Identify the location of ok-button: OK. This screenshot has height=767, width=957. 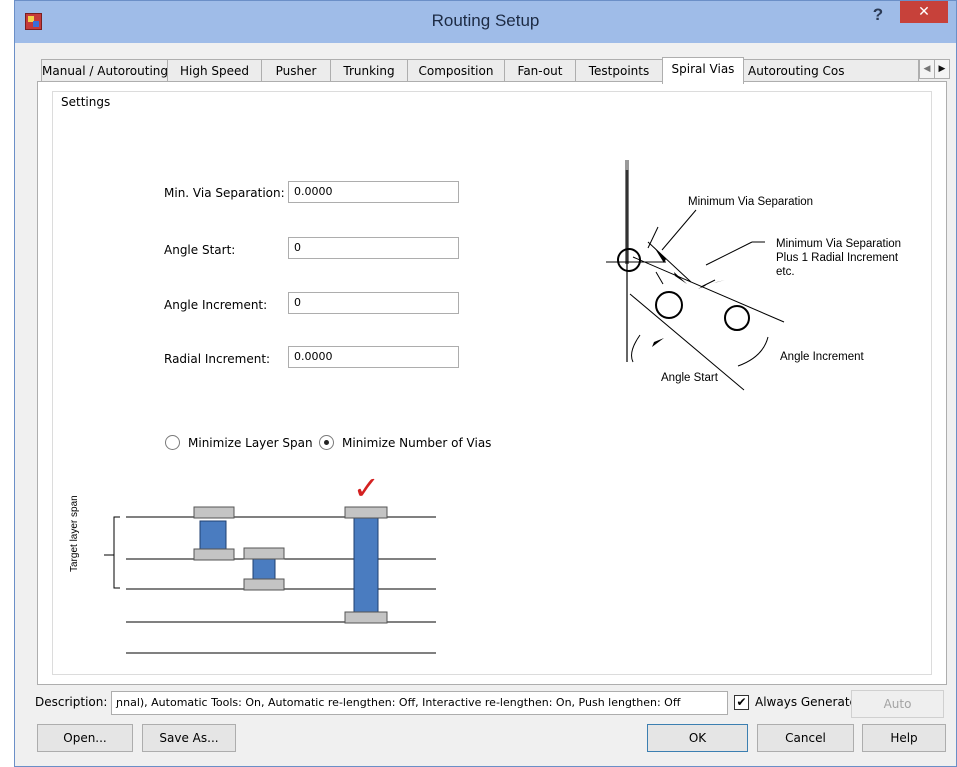
(697, 738).